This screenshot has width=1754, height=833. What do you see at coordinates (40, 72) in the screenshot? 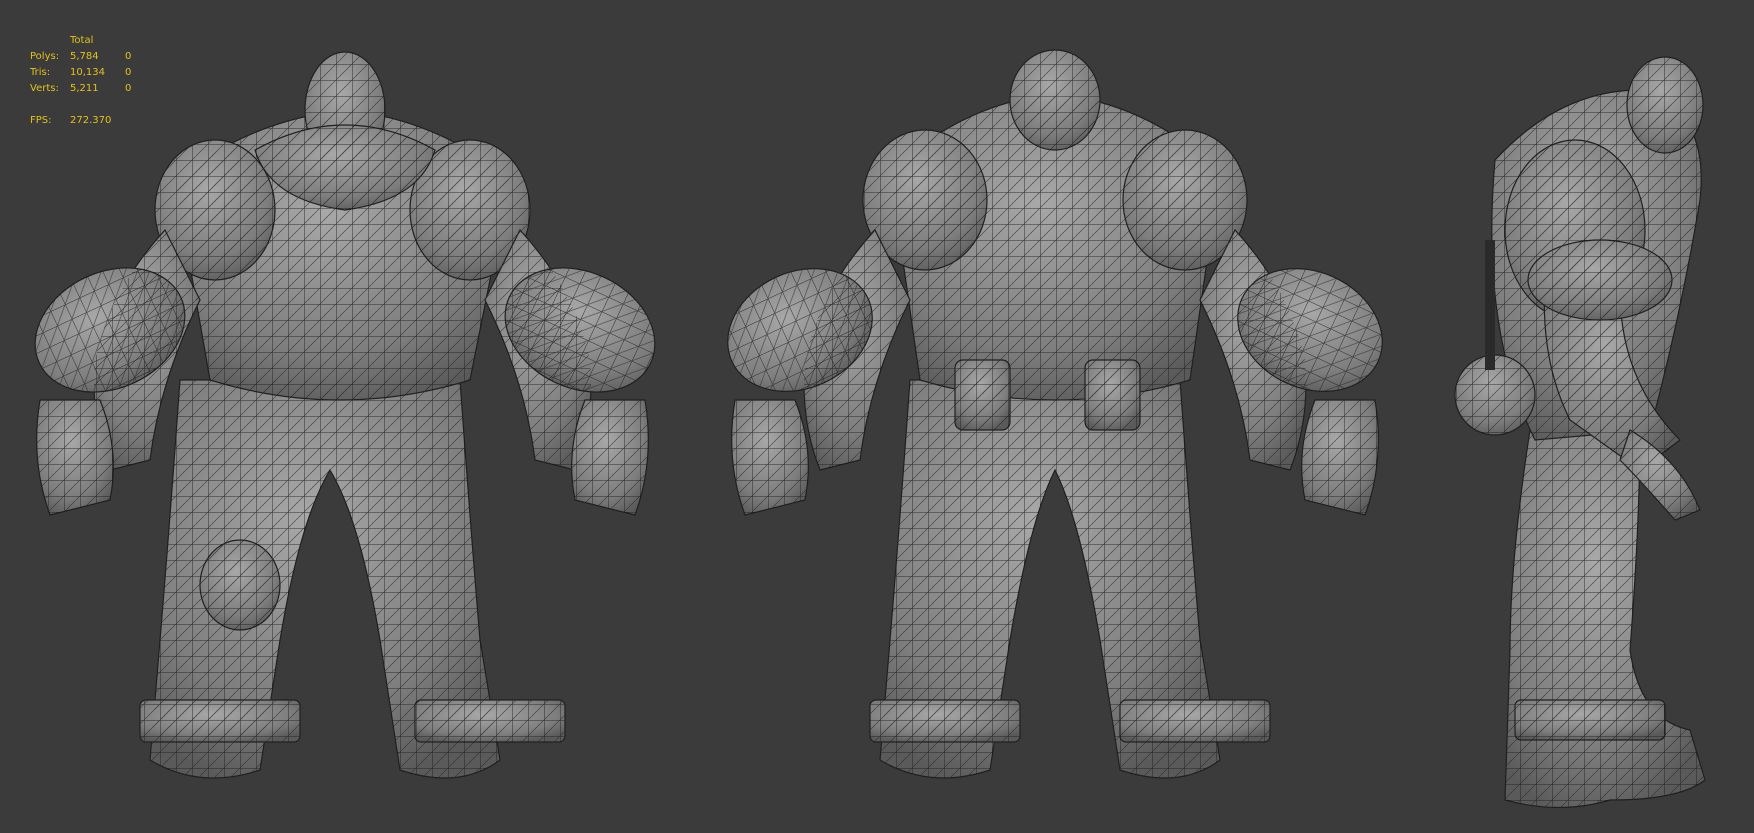
I see `stats-label: Tris:` at bounding box center [40, 72].